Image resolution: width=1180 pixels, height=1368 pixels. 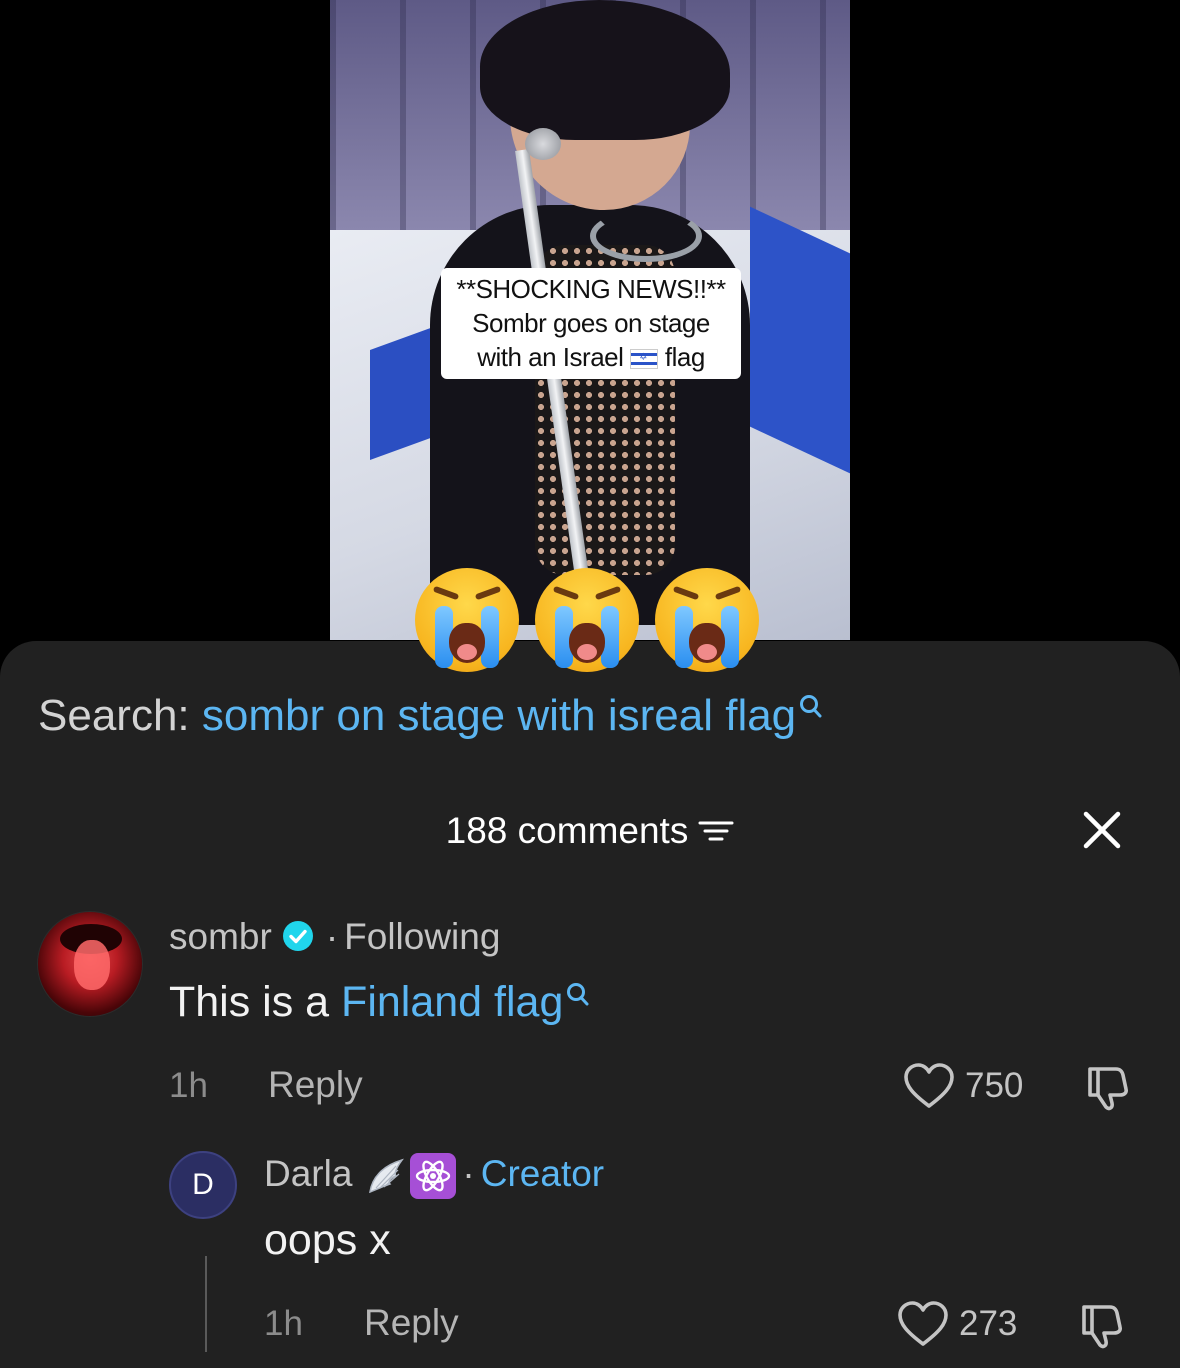 What do you see at coordinates (591, 289) in the screenshot?
I see `caption-line-1: **SHOCKING NEWS!!**` at bounding box center [591, 289].